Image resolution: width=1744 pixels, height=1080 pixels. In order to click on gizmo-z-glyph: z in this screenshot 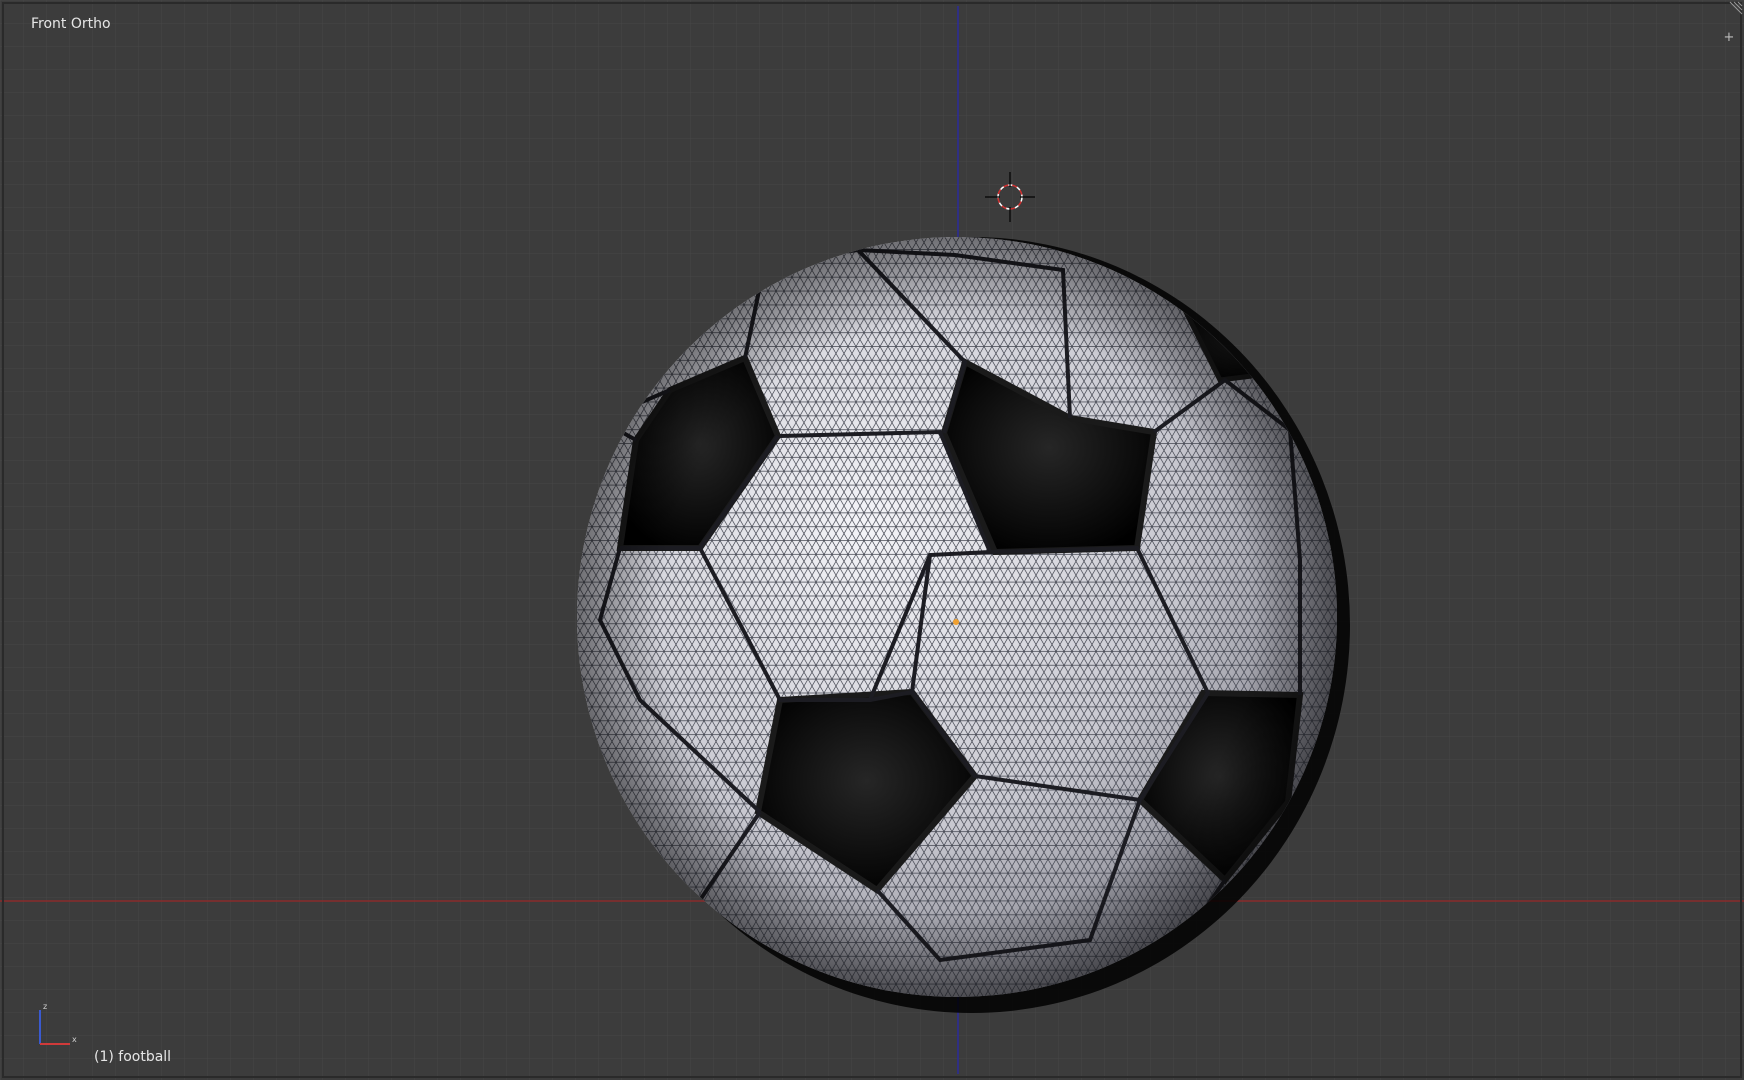, I will do `click(45, 1006)`.